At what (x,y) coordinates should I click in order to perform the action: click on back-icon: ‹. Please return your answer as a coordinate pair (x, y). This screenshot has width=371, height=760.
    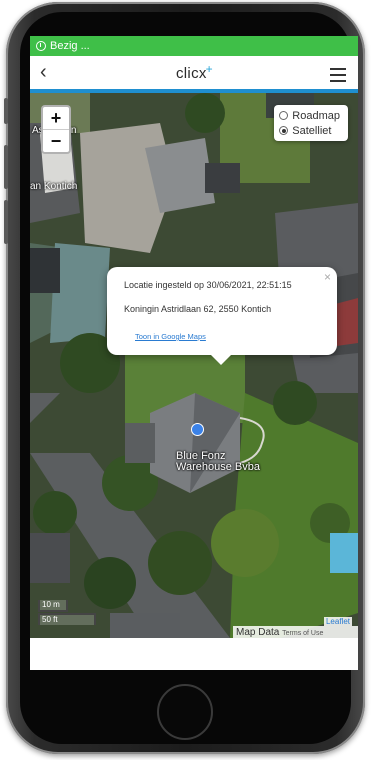
    Looking at the image, I should click on (43, 72).